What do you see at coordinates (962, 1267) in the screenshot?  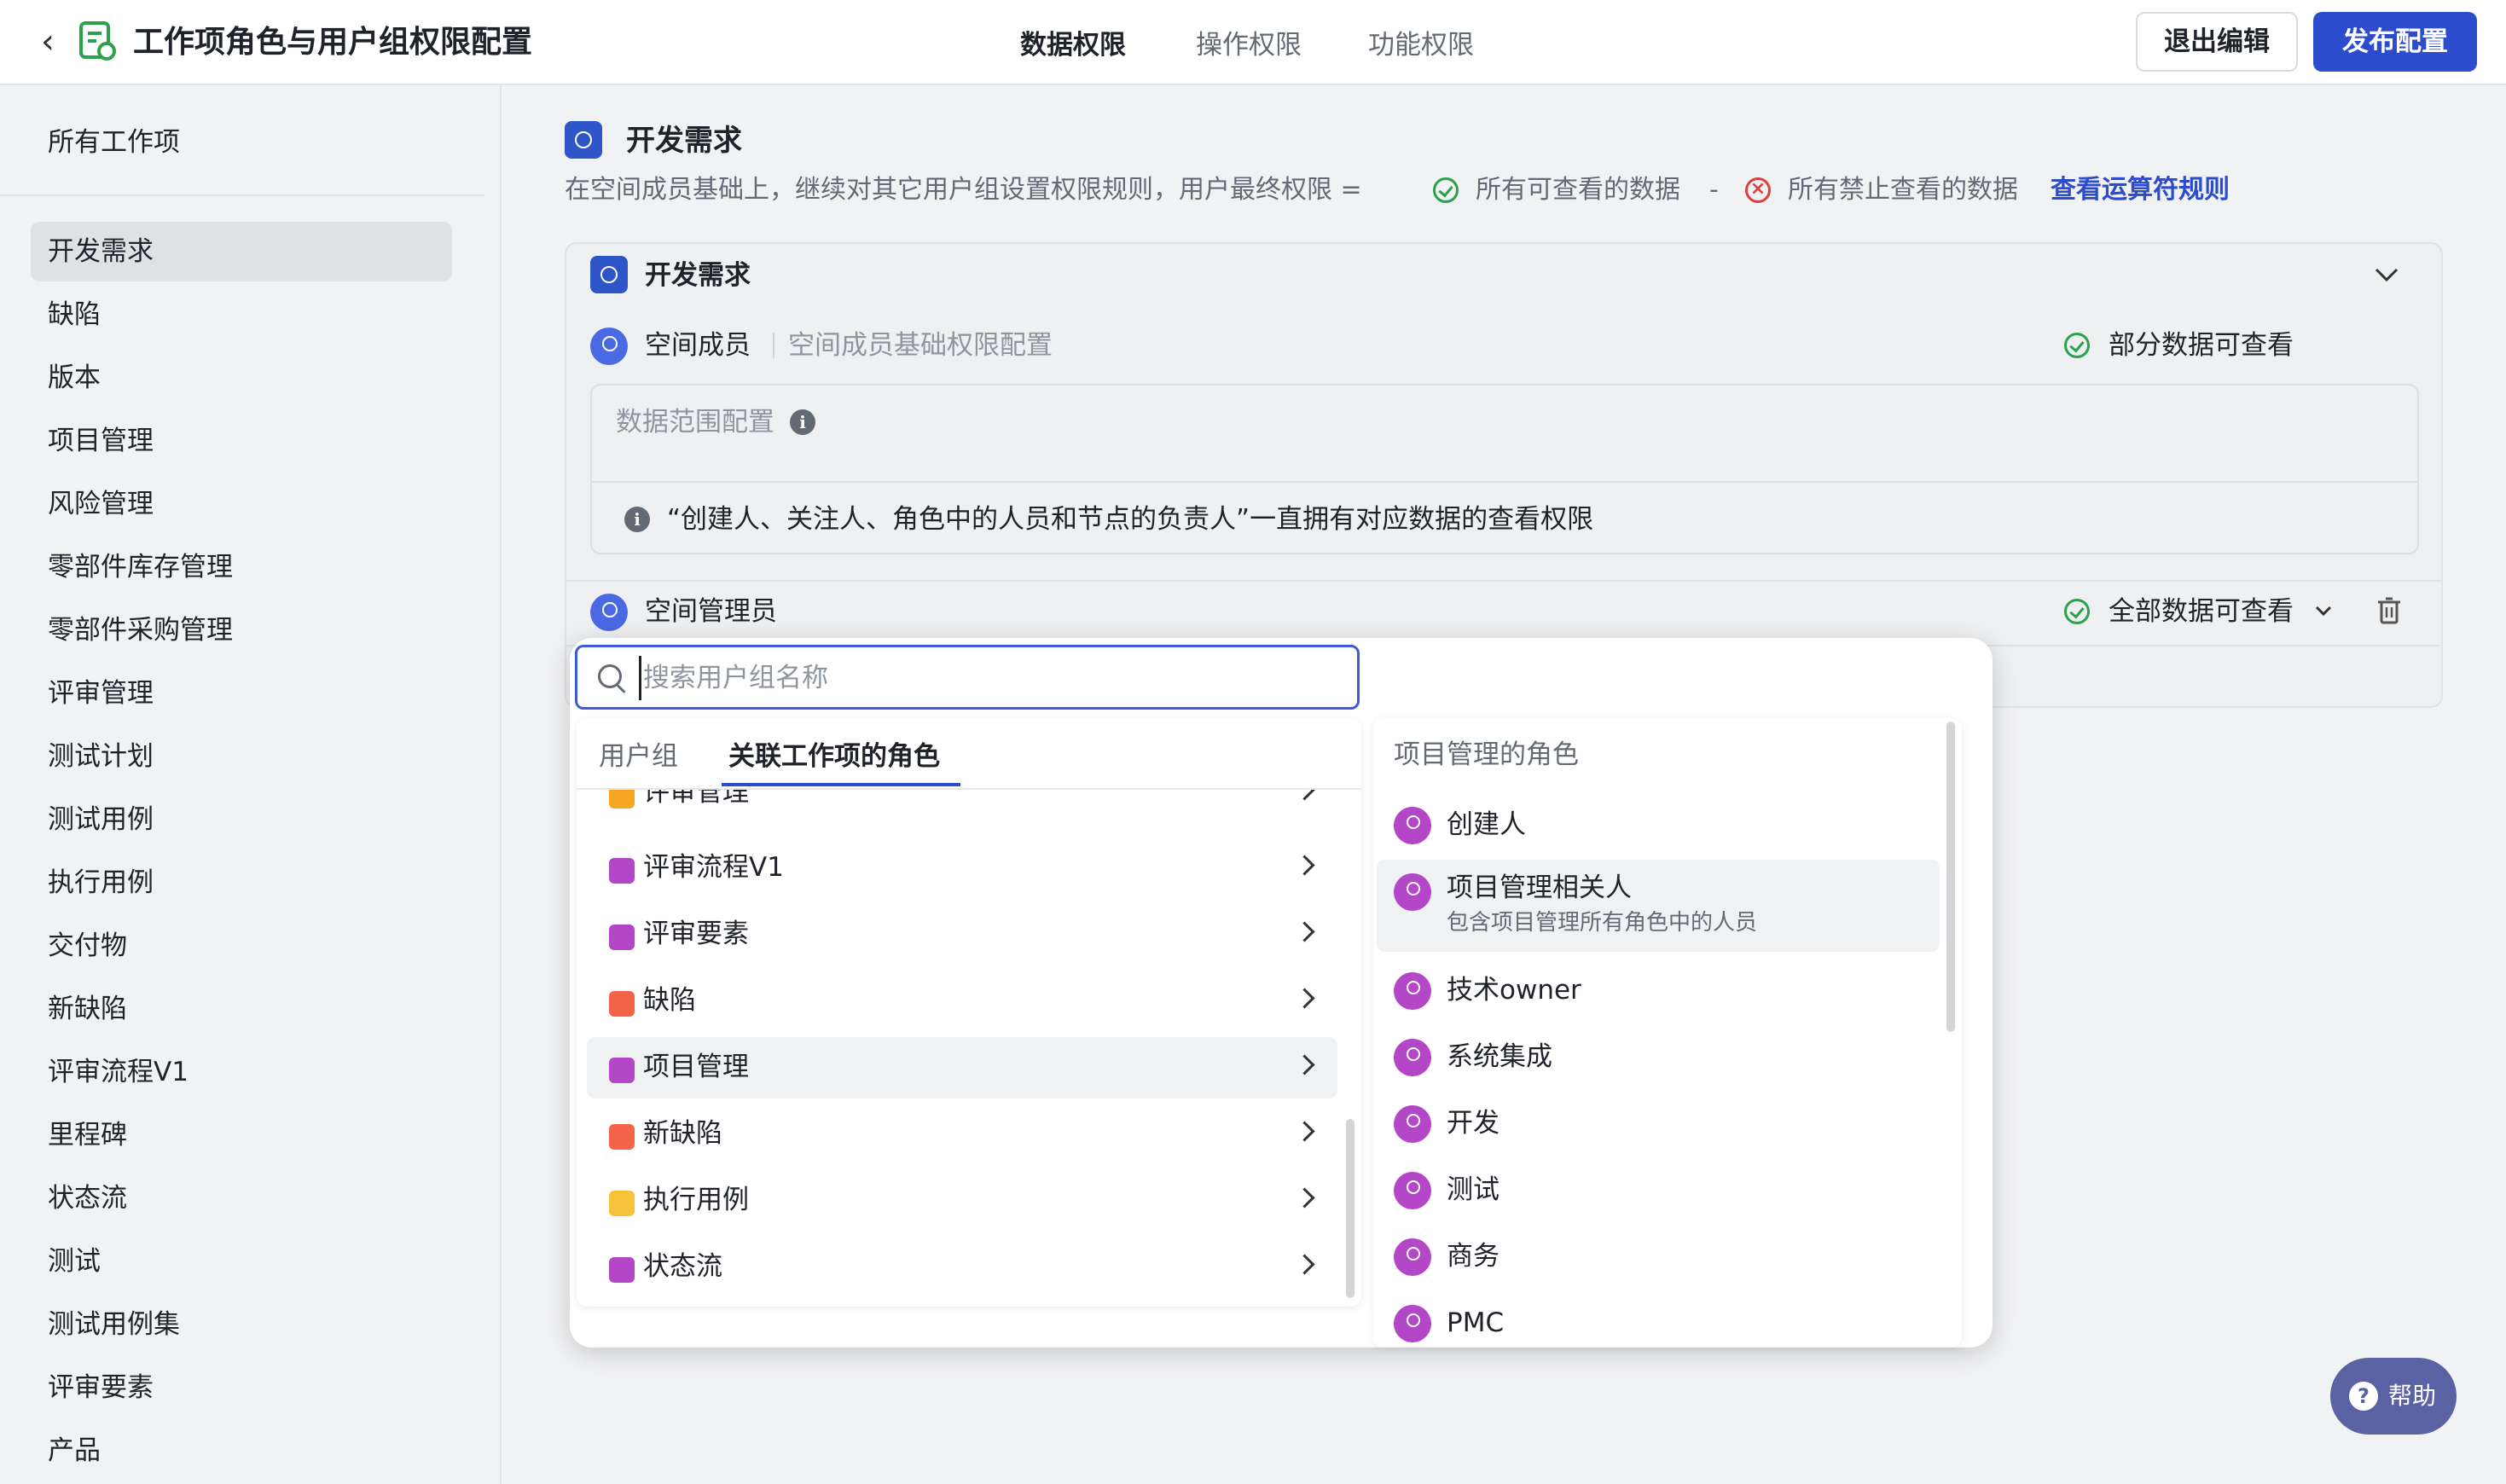 I see `list-item: 状态流` at bounding box center [962, 1267].